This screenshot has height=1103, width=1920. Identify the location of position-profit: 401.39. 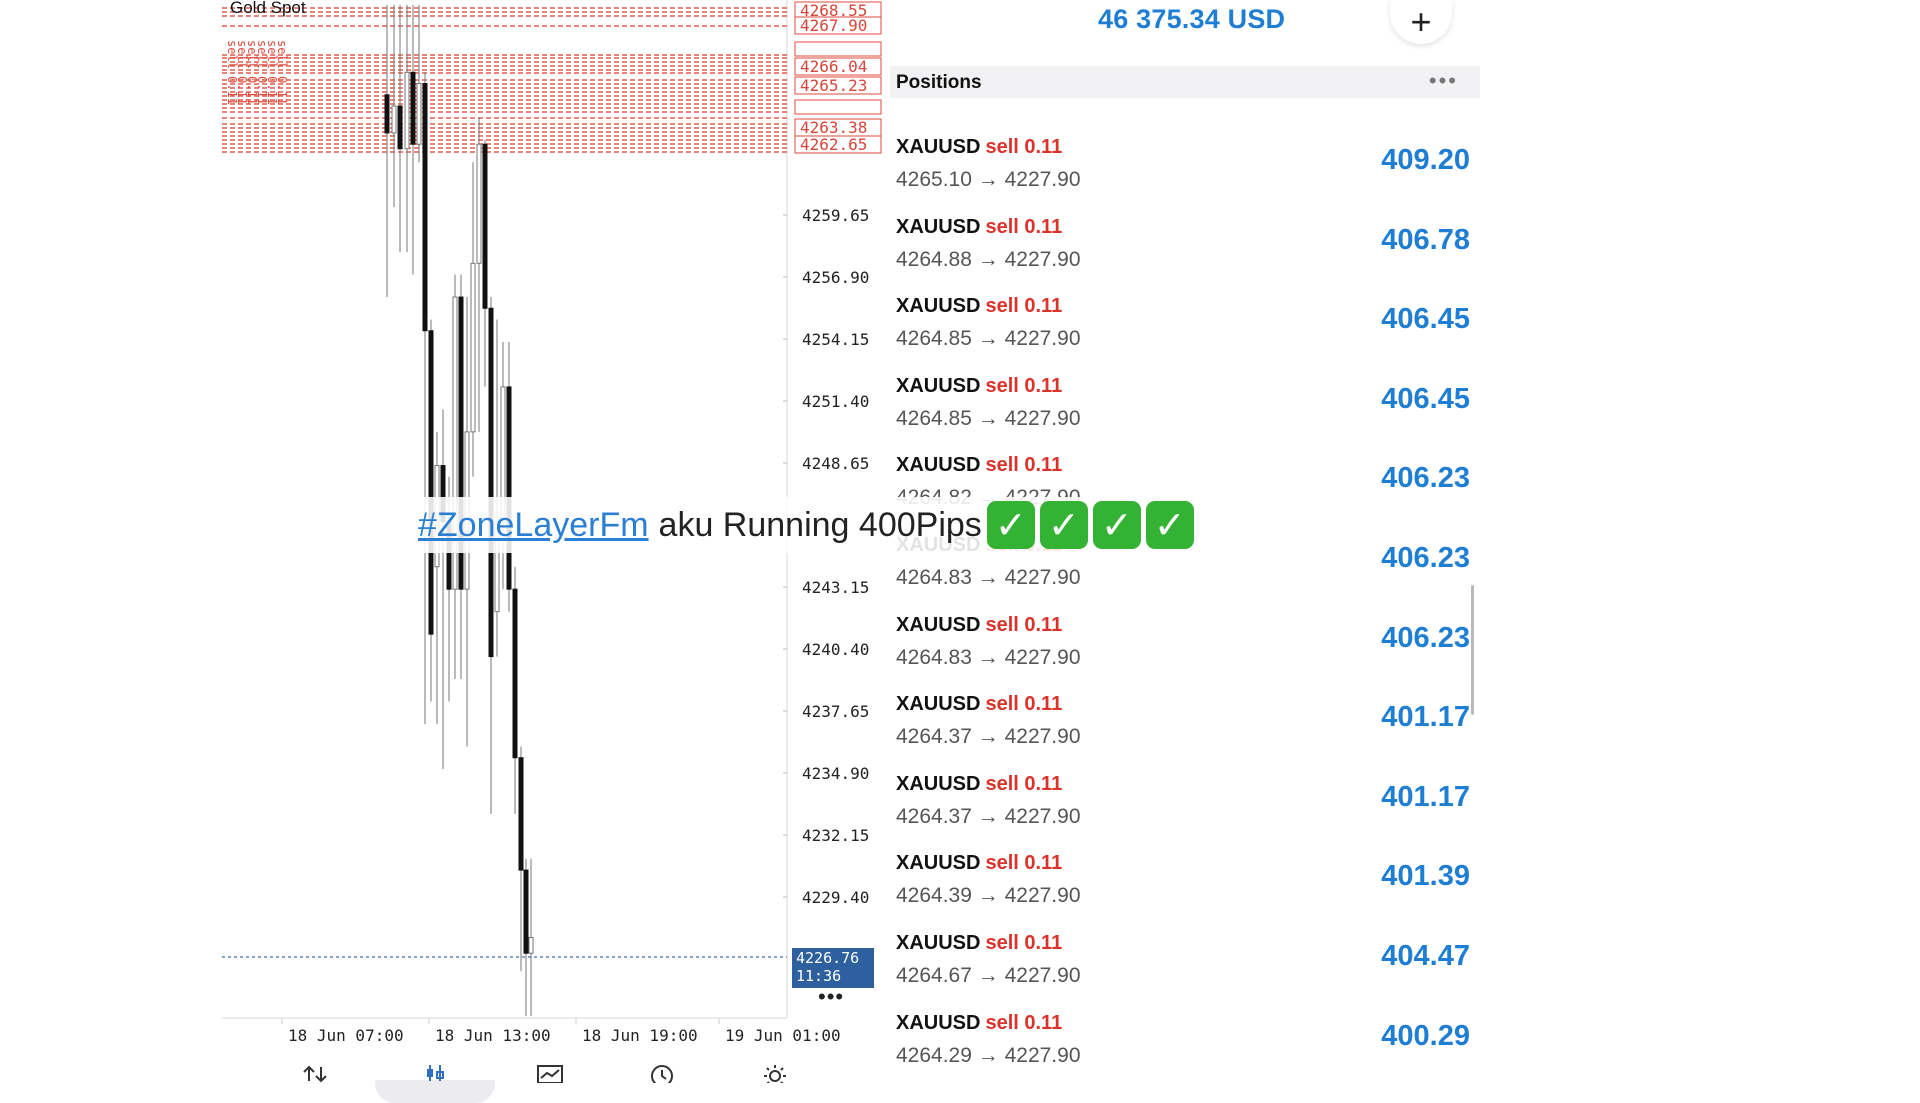
(1425, 876).